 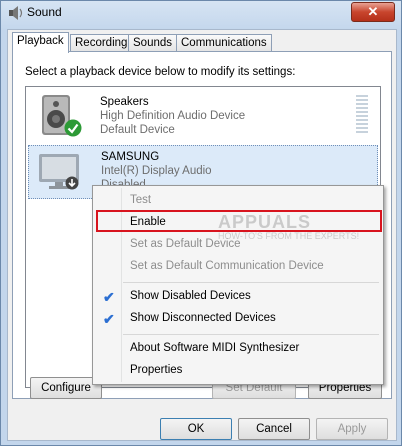 I want to click on menu-item-show-disconnected-devices: ✔ Show Disconnected Devices, so click(x=238, y=318).